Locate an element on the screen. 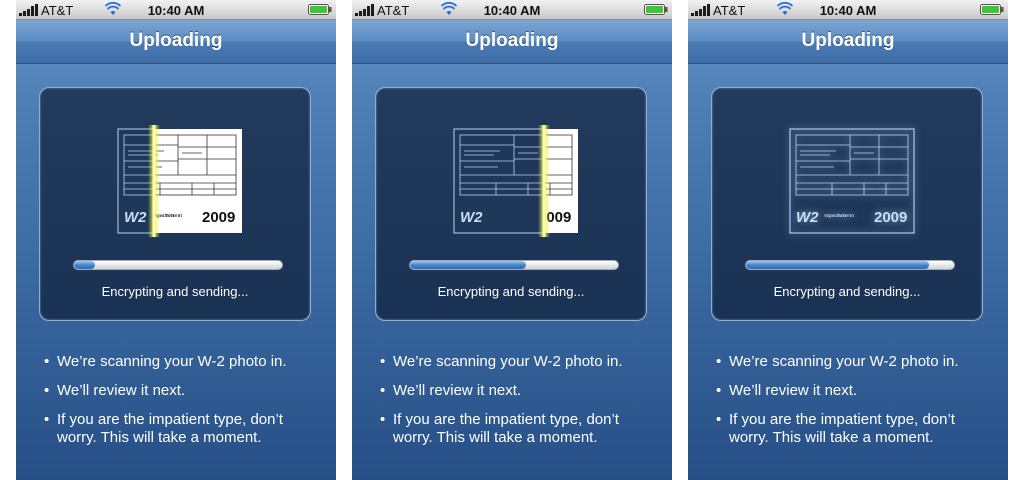 Image resolution: width=1024 pixels, height=480 pixels. w2-subtitle: Wage and Tax Statement is located at coordinates (839, 215).